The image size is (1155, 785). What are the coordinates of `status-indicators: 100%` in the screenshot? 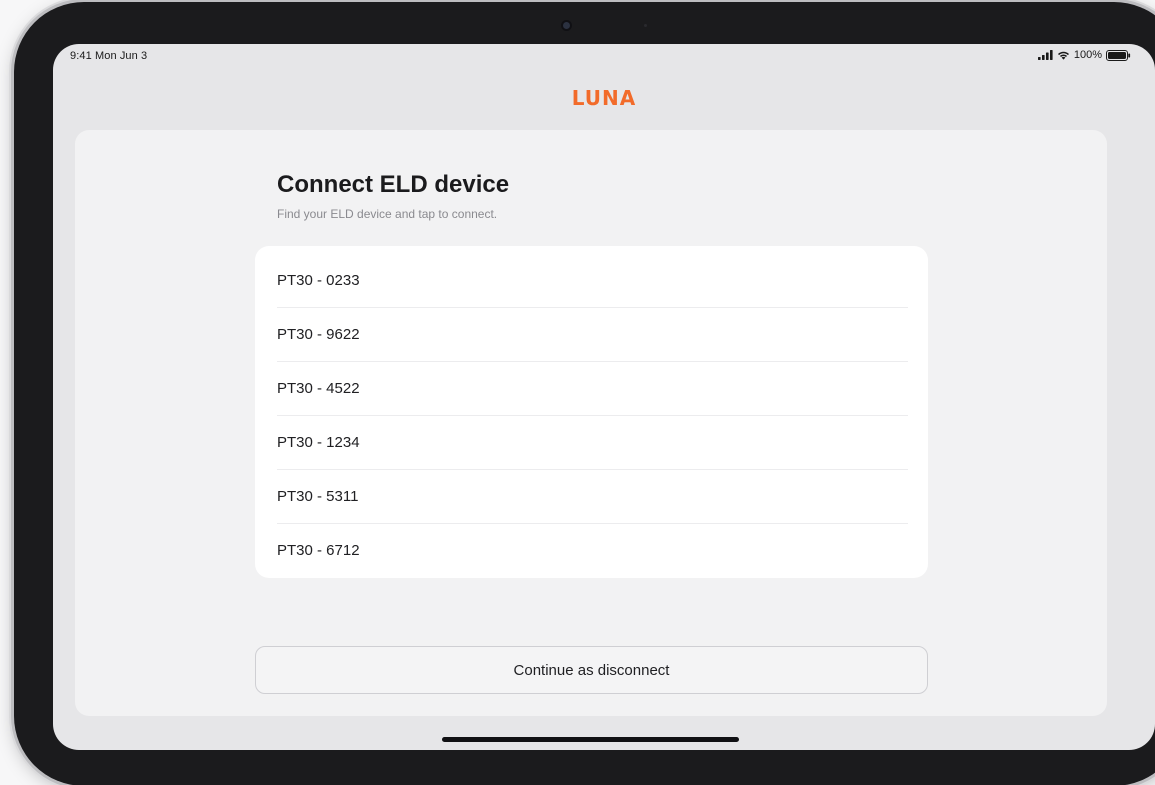 It's located at (1084, 55).